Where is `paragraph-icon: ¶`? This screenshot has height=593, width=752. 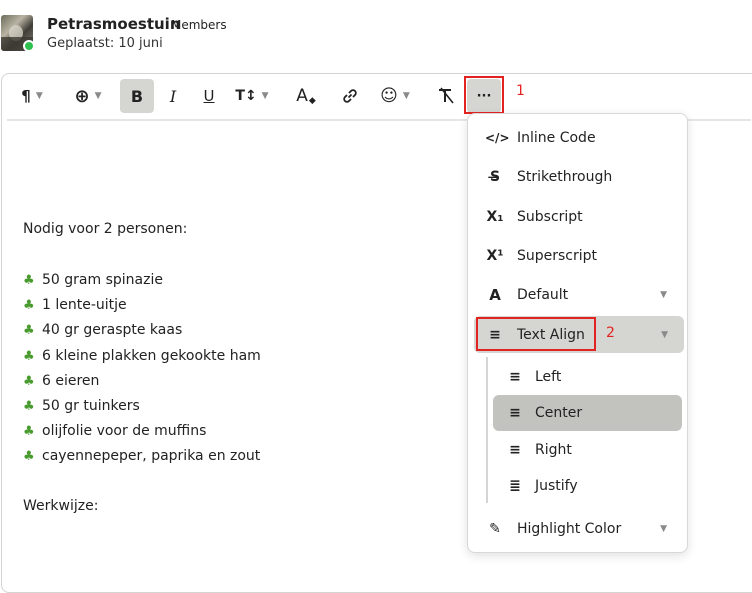 paragraph-icon: ¶ is located at coordinates (26, 96).